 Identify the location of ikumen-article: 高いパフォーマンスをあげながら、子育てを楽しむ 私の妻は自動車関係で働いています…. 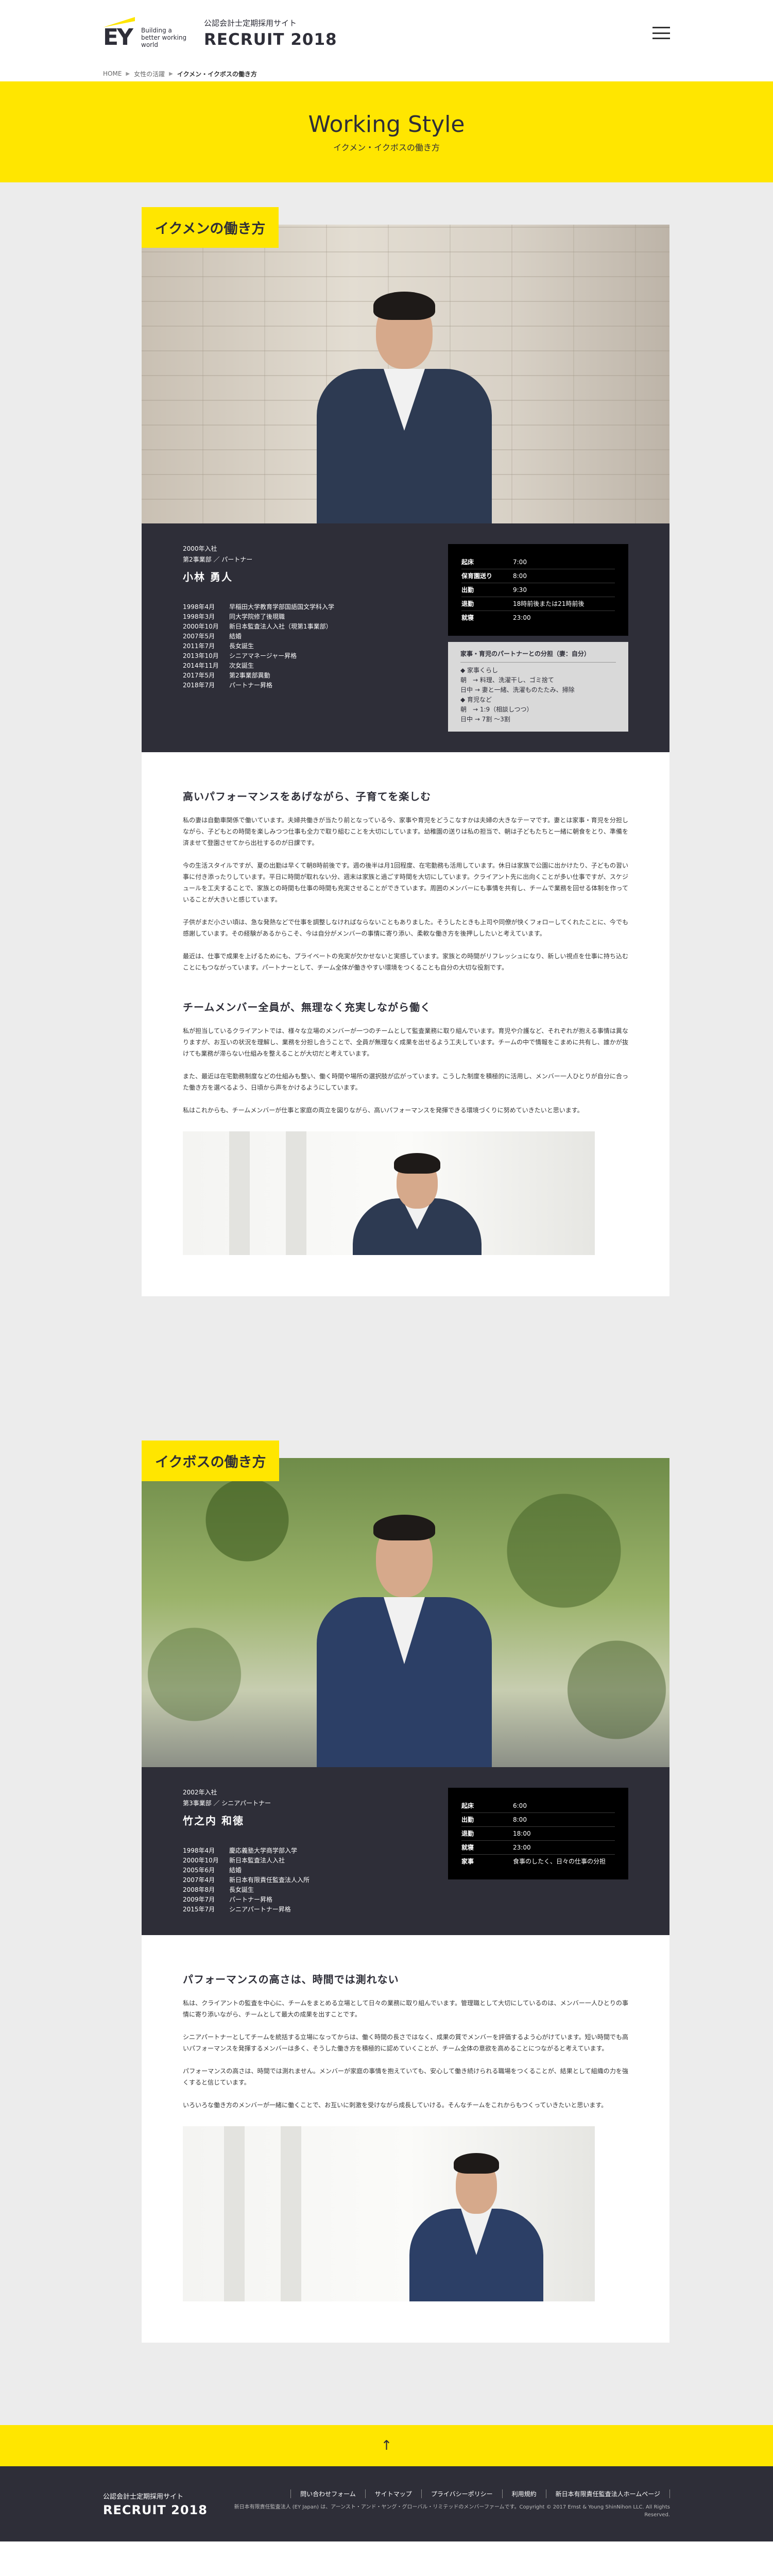
(405, 1024).